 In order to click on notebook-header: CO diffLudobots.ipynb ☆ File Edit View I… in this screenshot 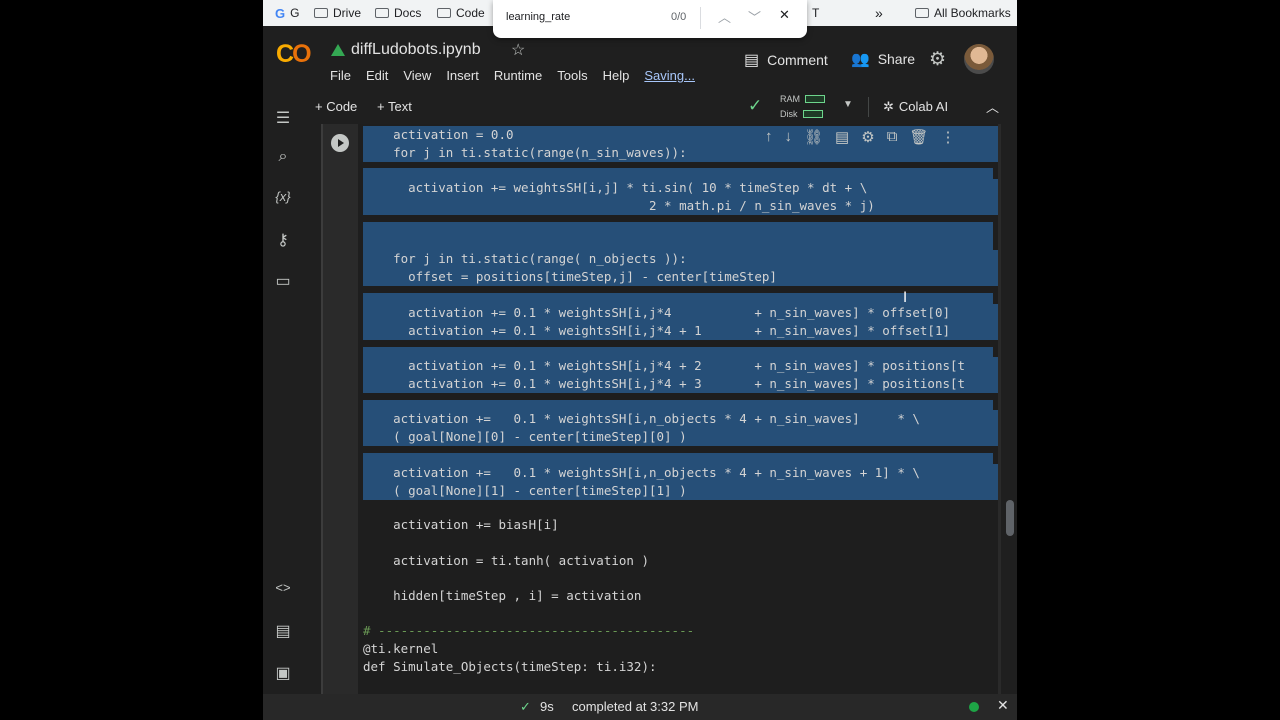, I will do `click(640, 58)`.